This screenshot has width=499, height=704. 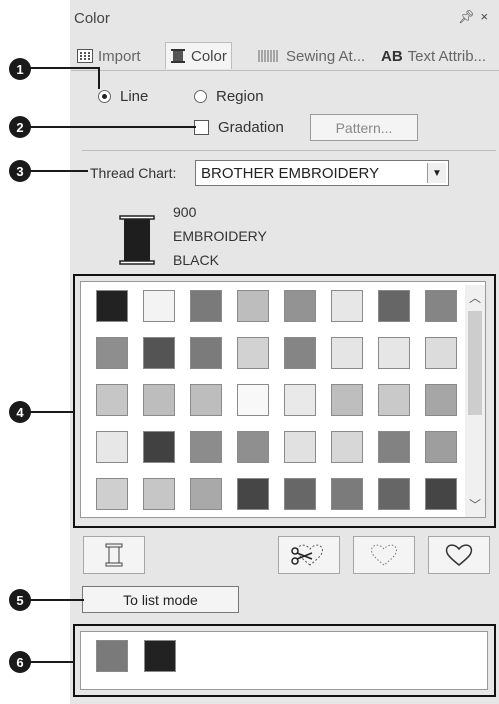 I want to click on scissors-heart-icon, so click(x=307, y=555).